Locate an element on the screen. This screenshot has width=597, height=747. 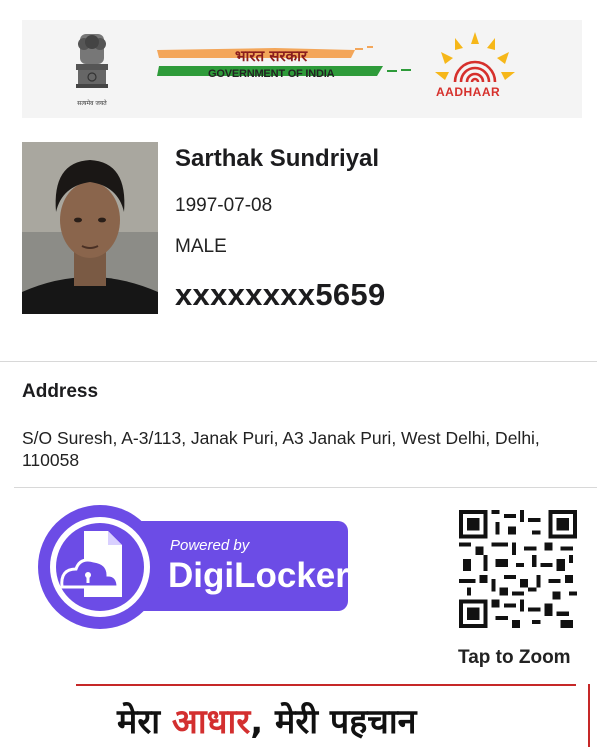
national-emblem-icon is located at coordinates (92, 61).